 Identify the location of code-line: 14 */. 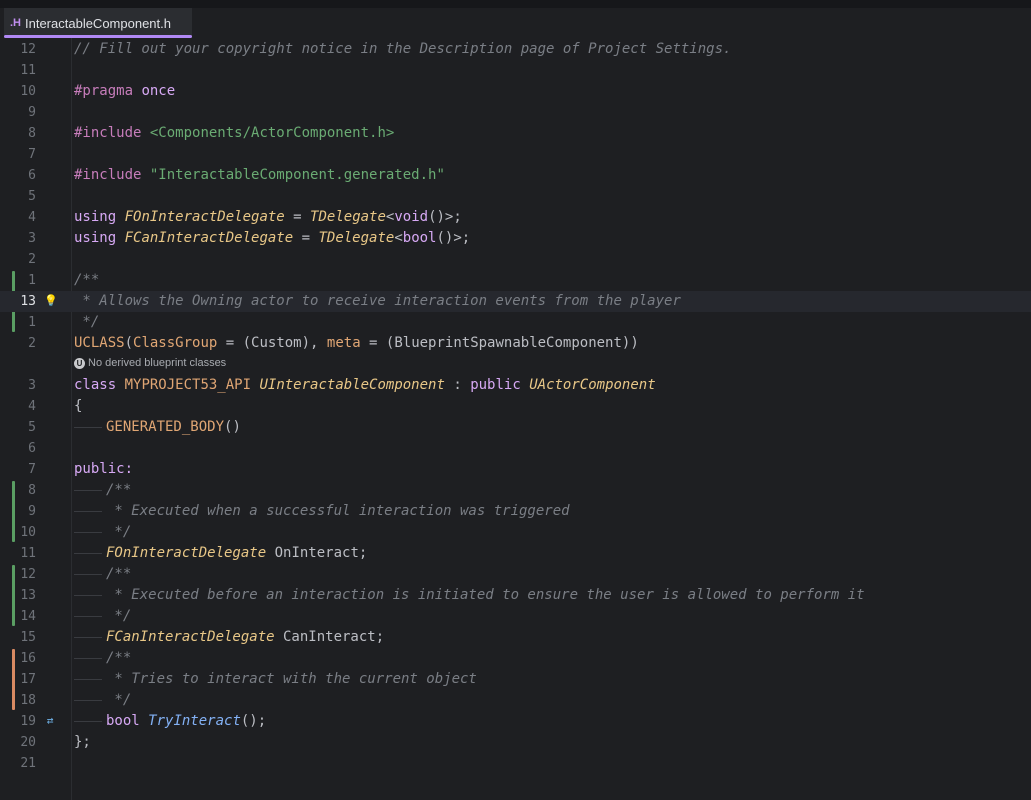
(515, 616).